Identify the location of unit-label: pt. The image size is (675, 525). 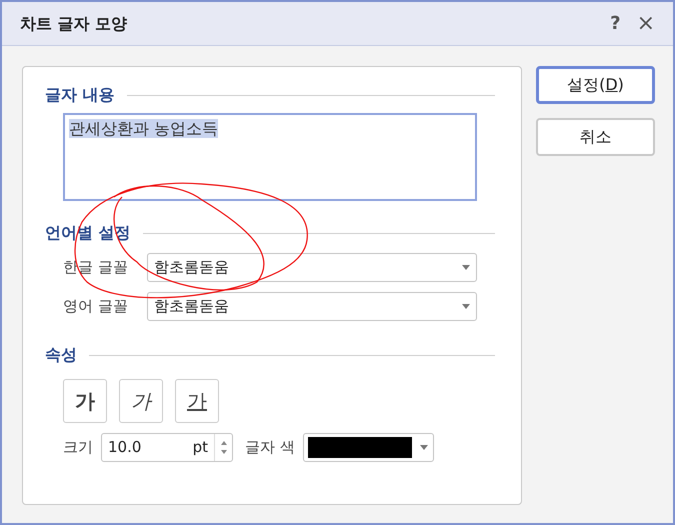
(200, 447).